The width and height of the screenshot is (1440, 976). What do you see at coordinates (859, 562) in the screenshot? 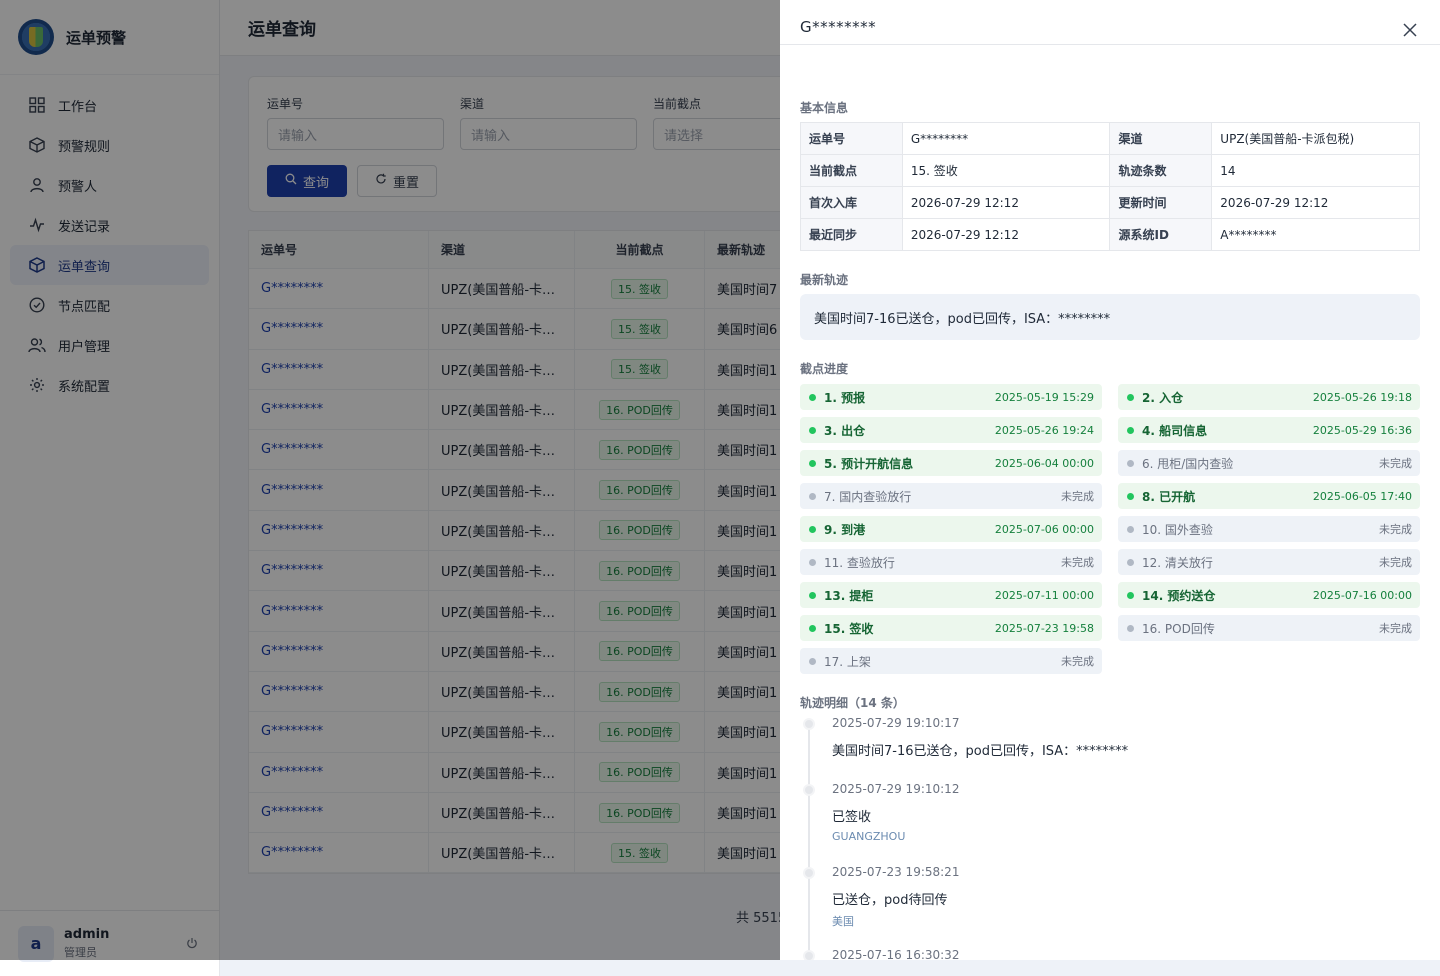
I see `node-label: 11. 查验放行` at bounding box center [859, 562].